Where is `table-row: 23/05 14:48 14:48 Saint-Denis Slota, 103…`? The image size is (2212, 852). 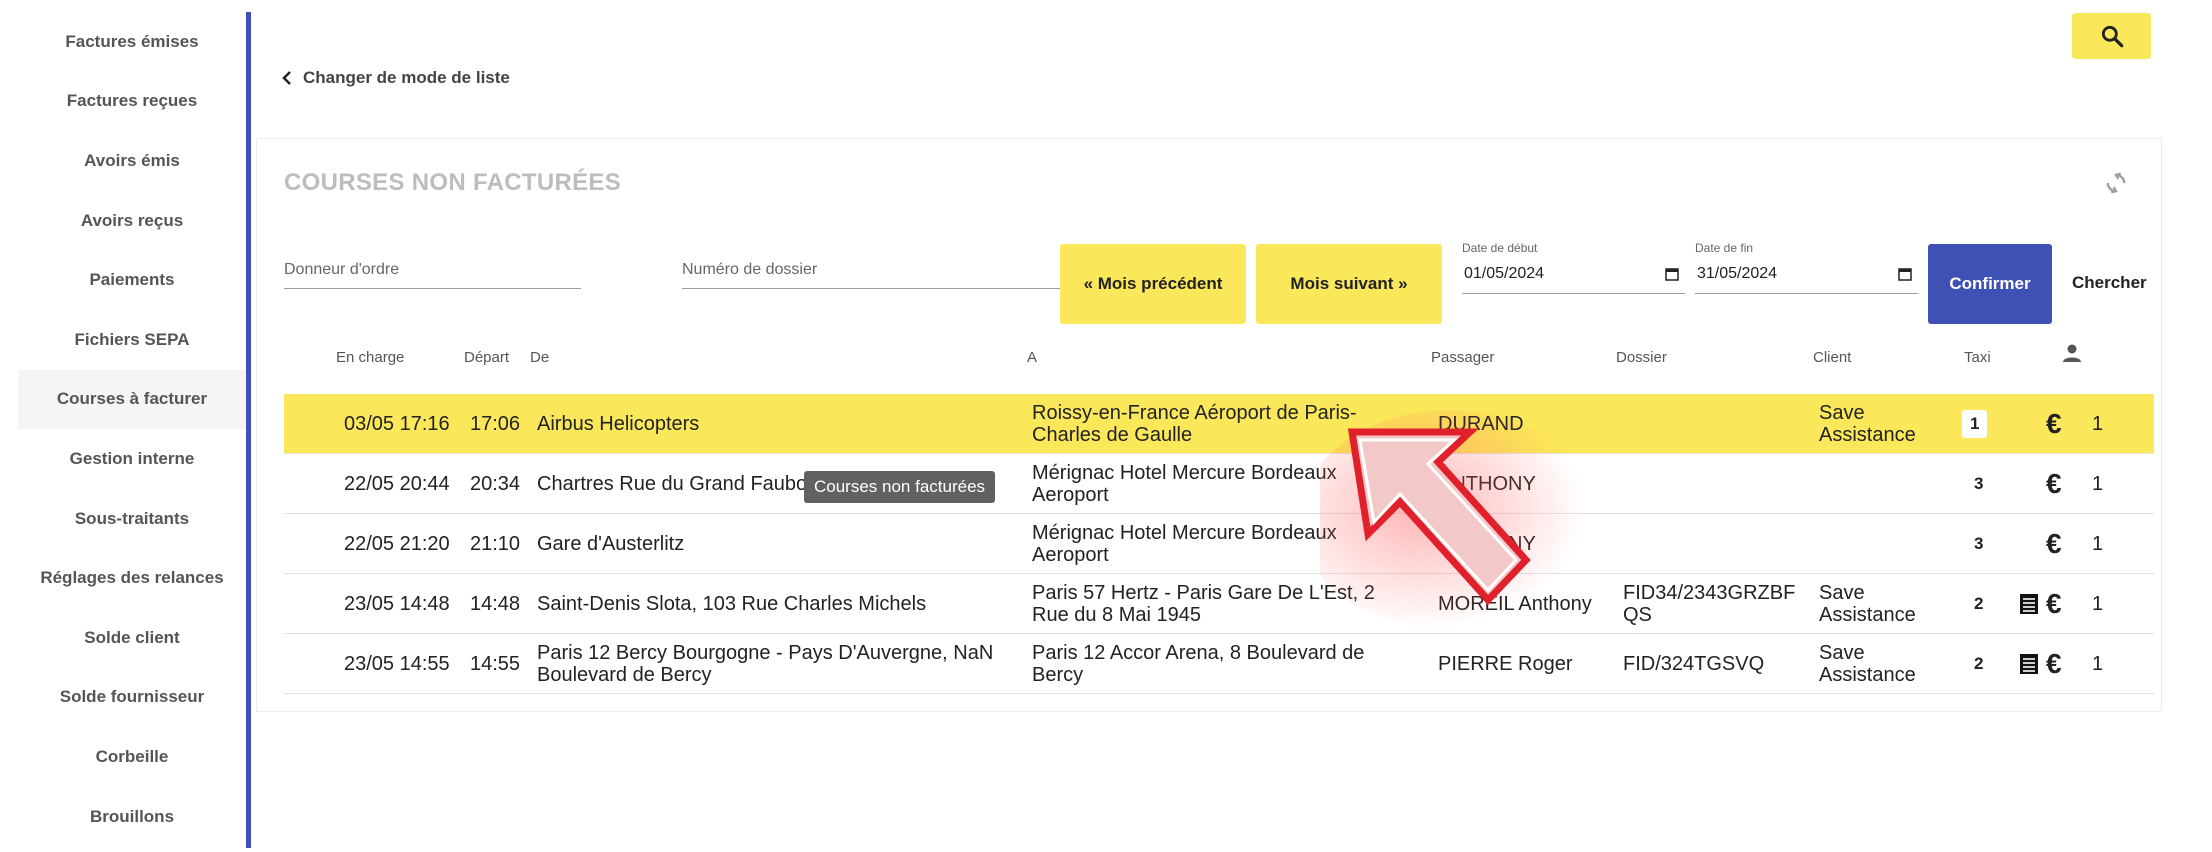 table-row: 23/05 14:48 14:48 Saint-Denis Slota, 103… is located at coordinates (1219, 604).